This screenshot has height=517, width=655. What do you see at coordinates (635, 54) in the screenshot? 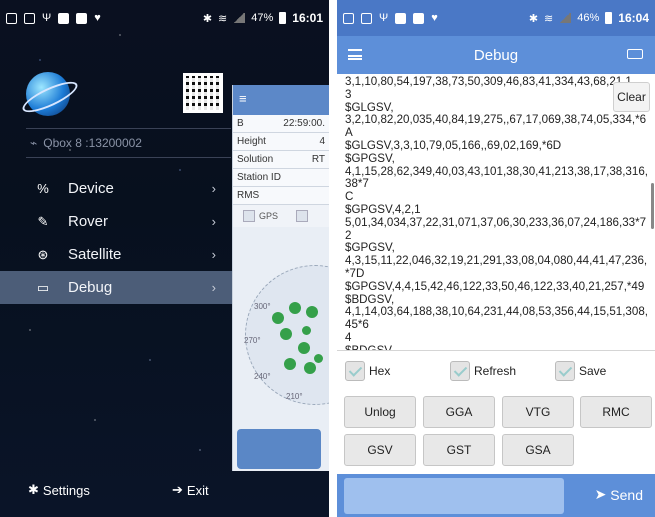
I see `battery-status-icon` at bounding box center [635, 54].